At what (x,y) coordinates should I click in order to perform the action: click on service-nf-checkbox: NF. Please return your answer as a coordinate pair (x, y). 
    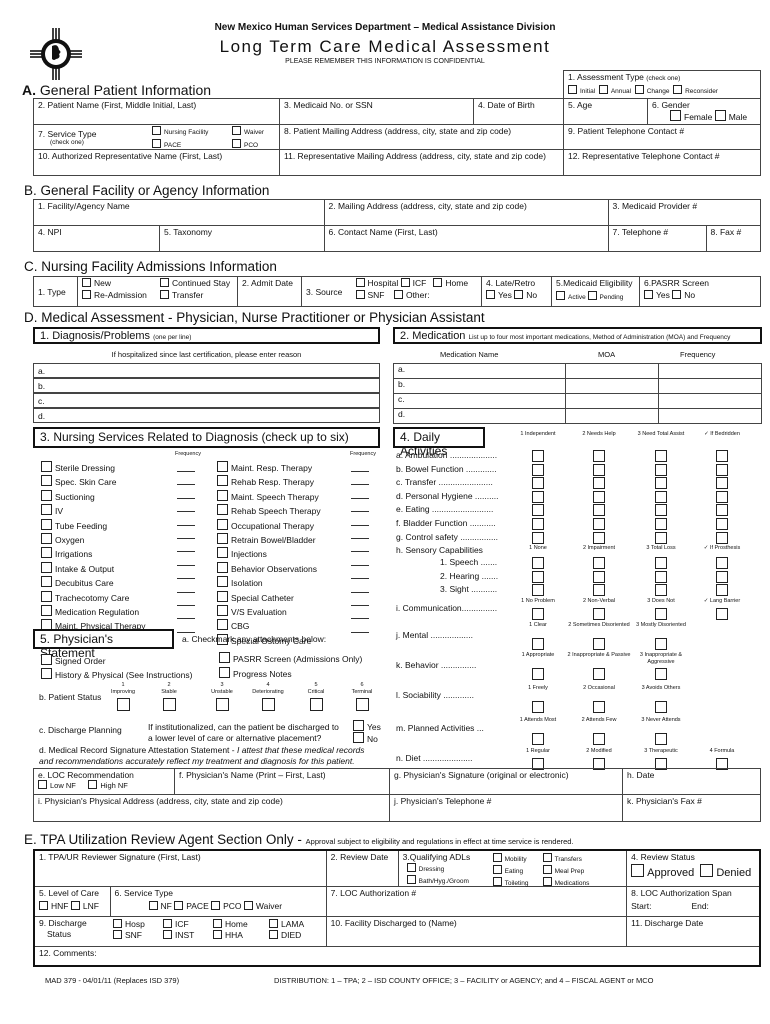
    Looking at the image, I should click on (160, 905).